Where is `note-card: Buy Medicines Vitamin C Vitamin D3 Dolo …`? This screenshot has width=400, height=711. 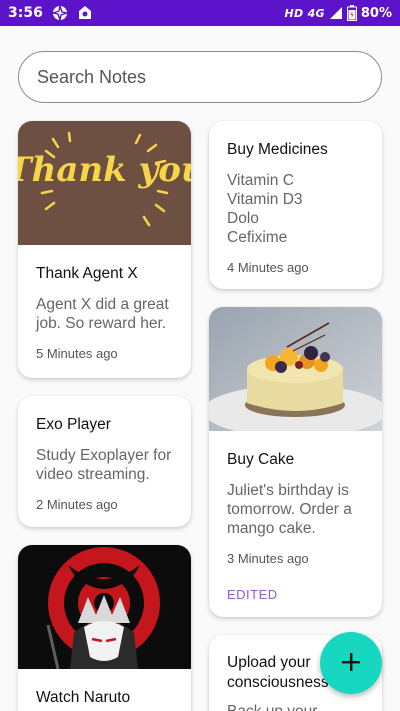
note-card: Buy Medicines Vitamin C Vitamin D3 Dolo … is located at coordinates (295, 205).